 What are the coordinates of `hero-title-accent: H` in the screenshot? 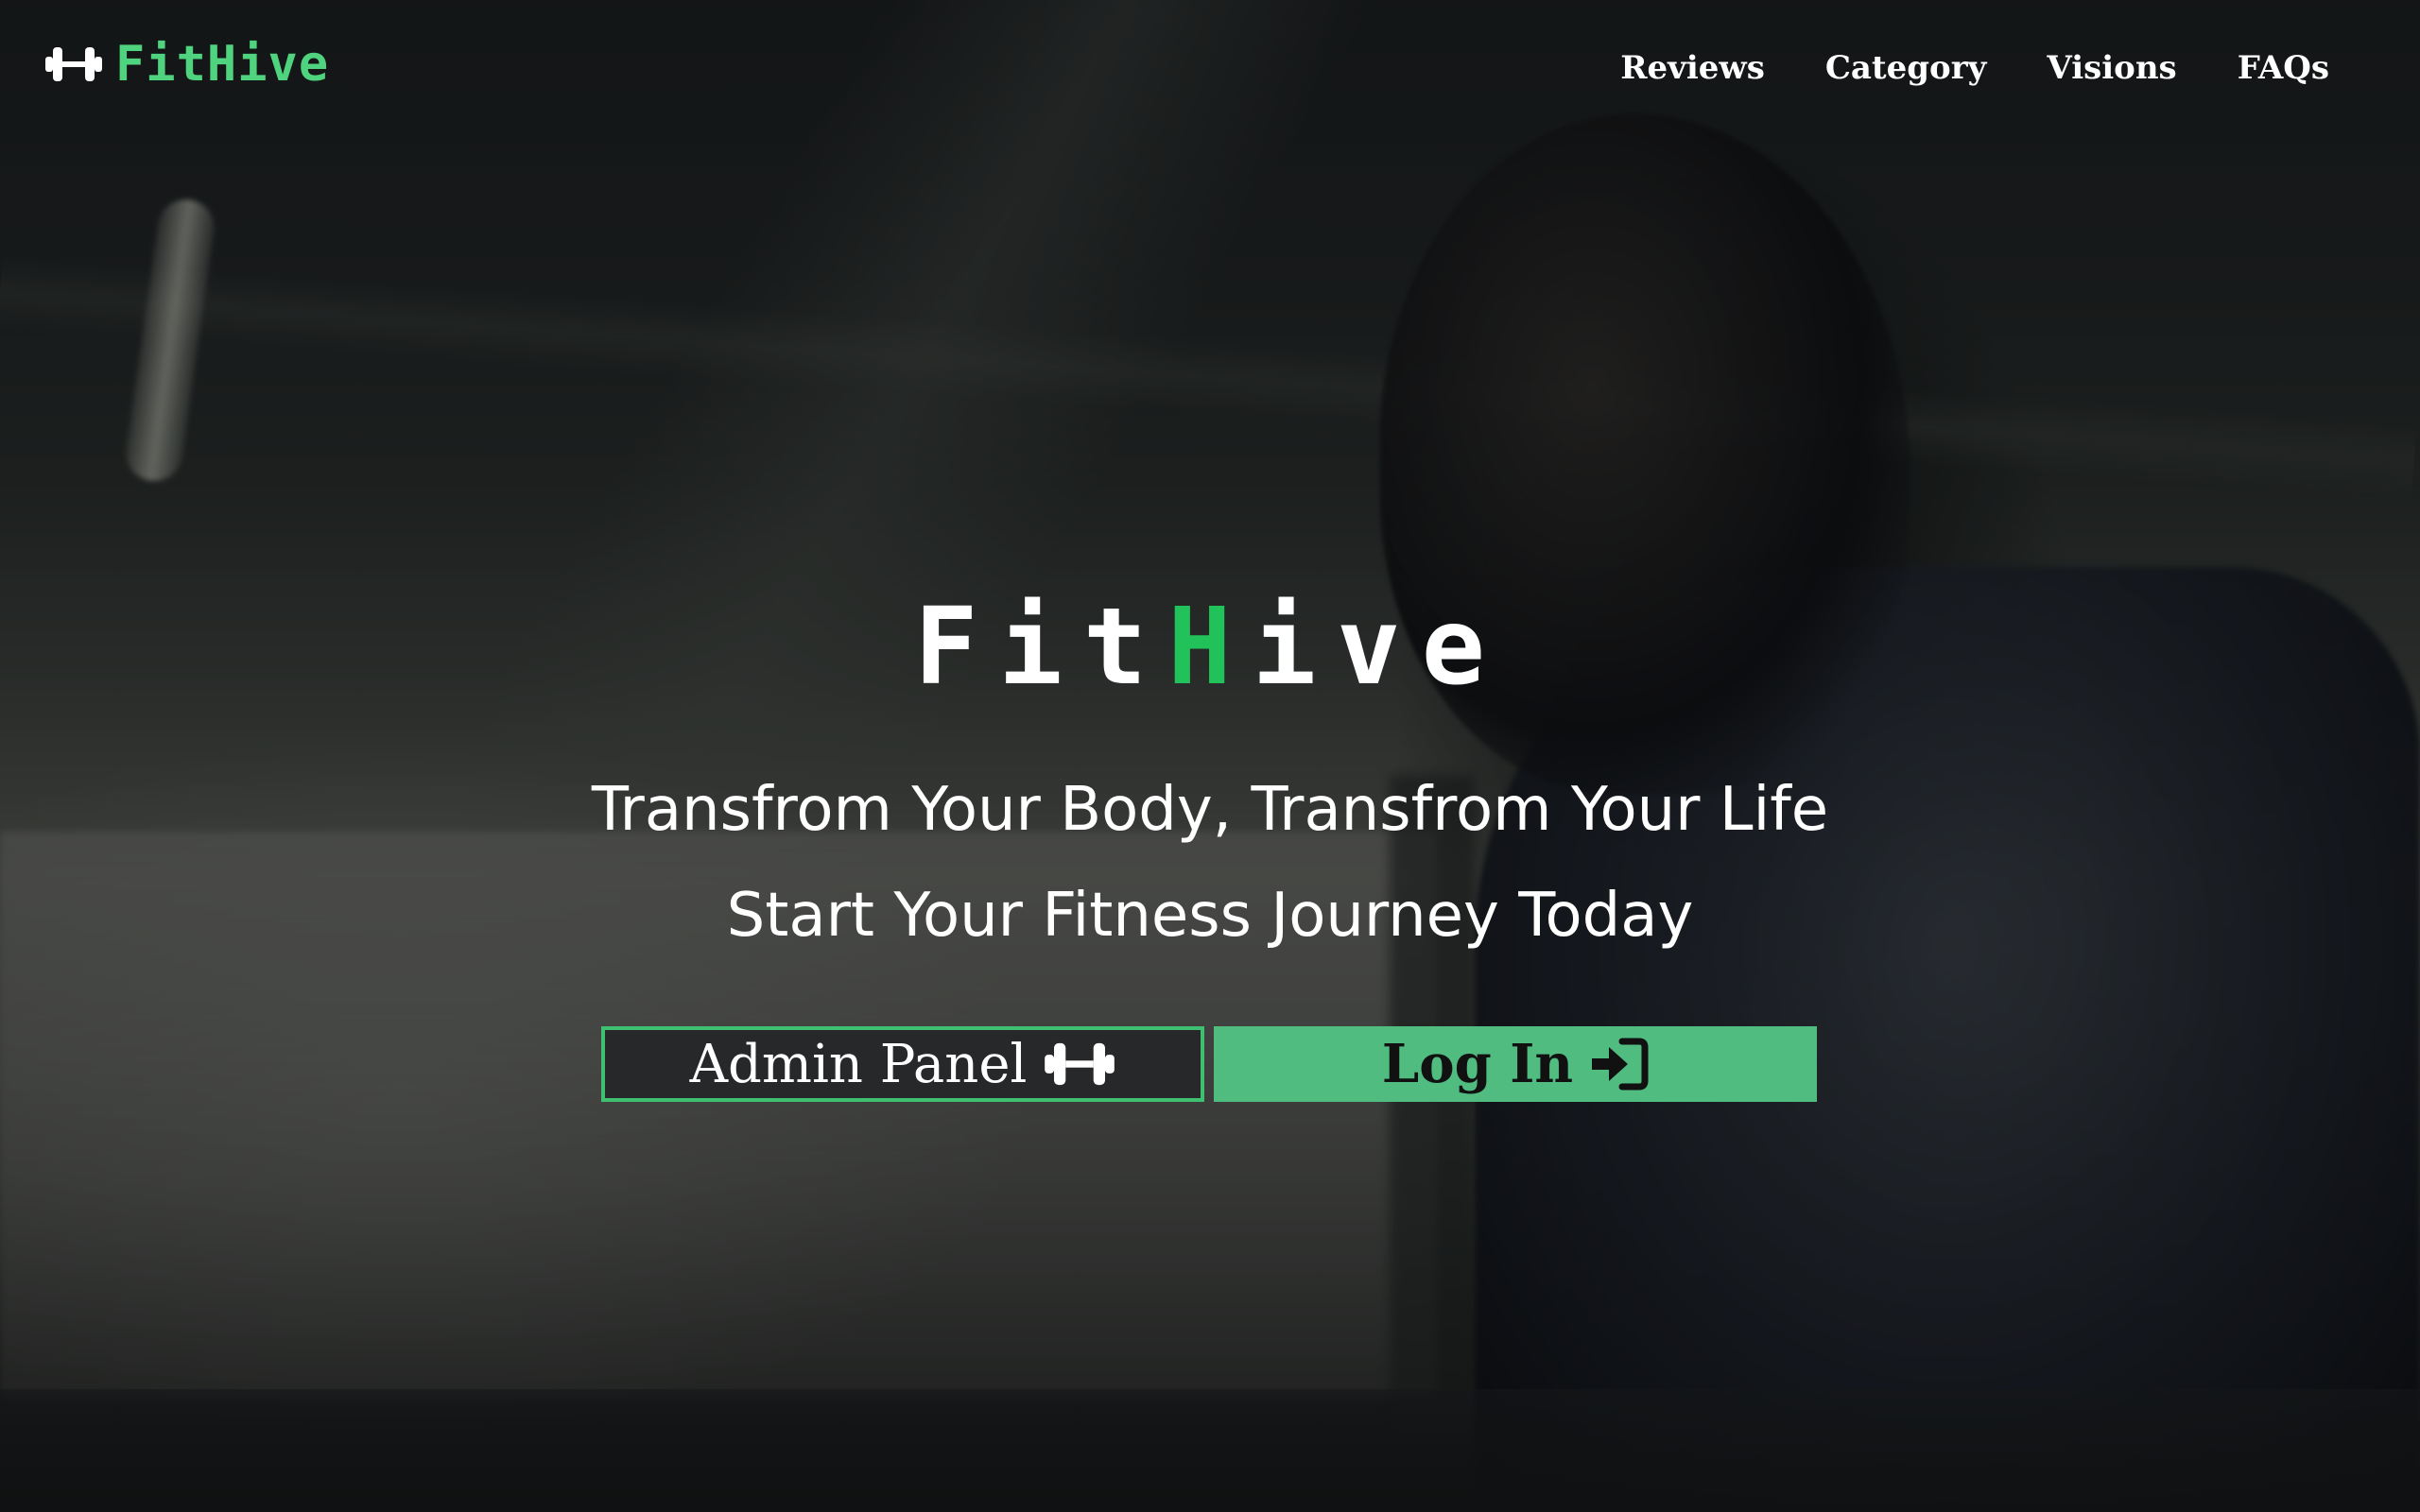 It's located at (1210, 647).